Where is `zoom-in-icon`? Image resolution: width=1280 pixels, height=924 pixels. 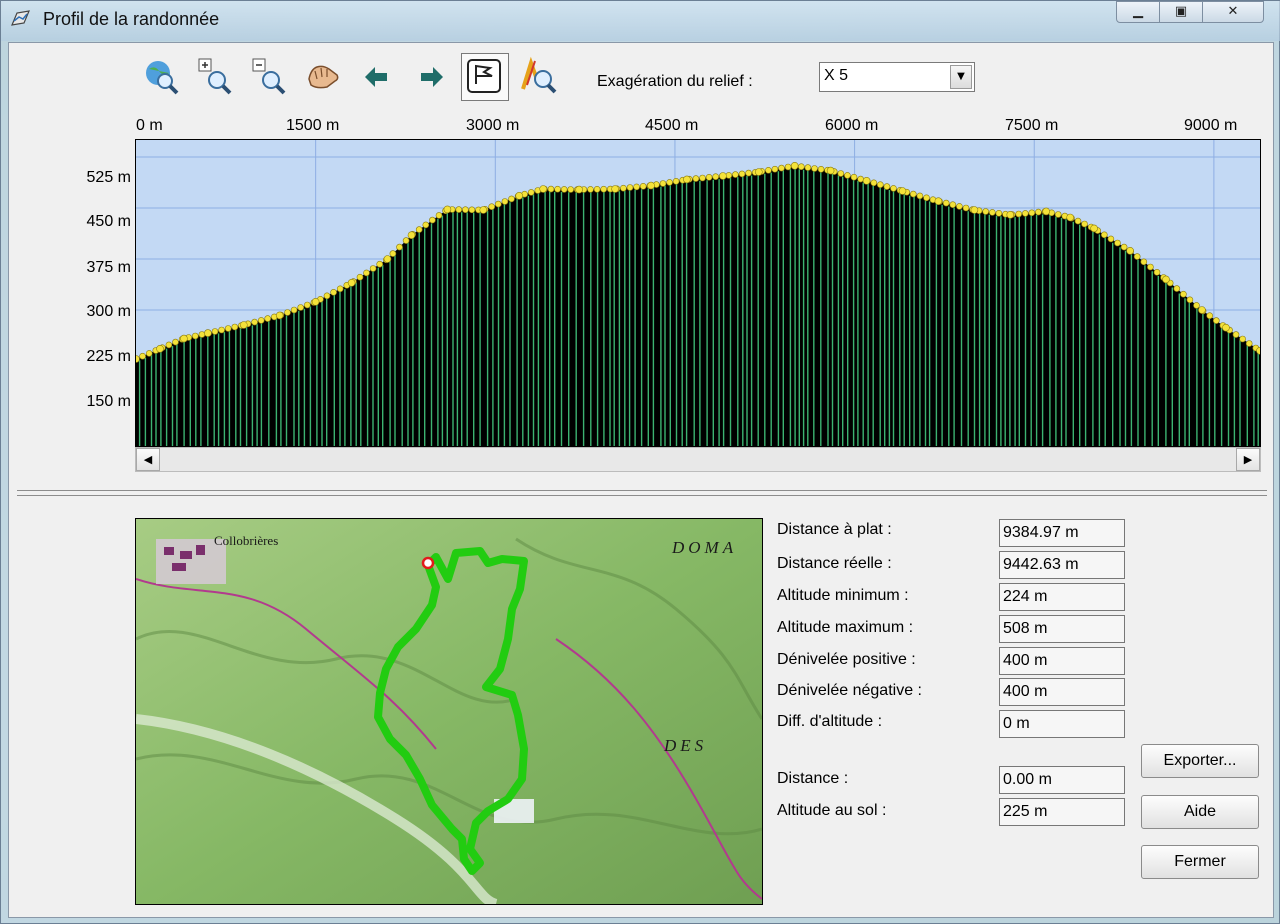 zoom-in-icon is located at coordinates (215, 77).